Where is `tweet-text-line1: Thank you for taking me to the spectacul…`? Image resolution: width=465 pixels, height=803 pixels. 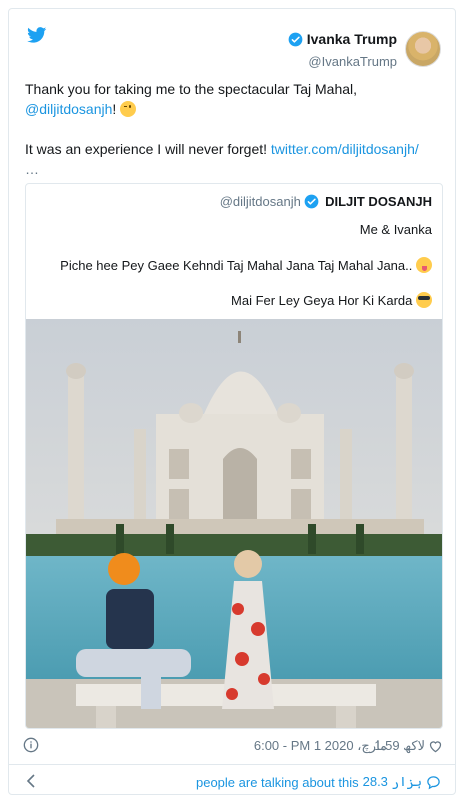 tweet-text-line1: Thank you for taking me to the spectacul… is located at coordinates (191, 89).